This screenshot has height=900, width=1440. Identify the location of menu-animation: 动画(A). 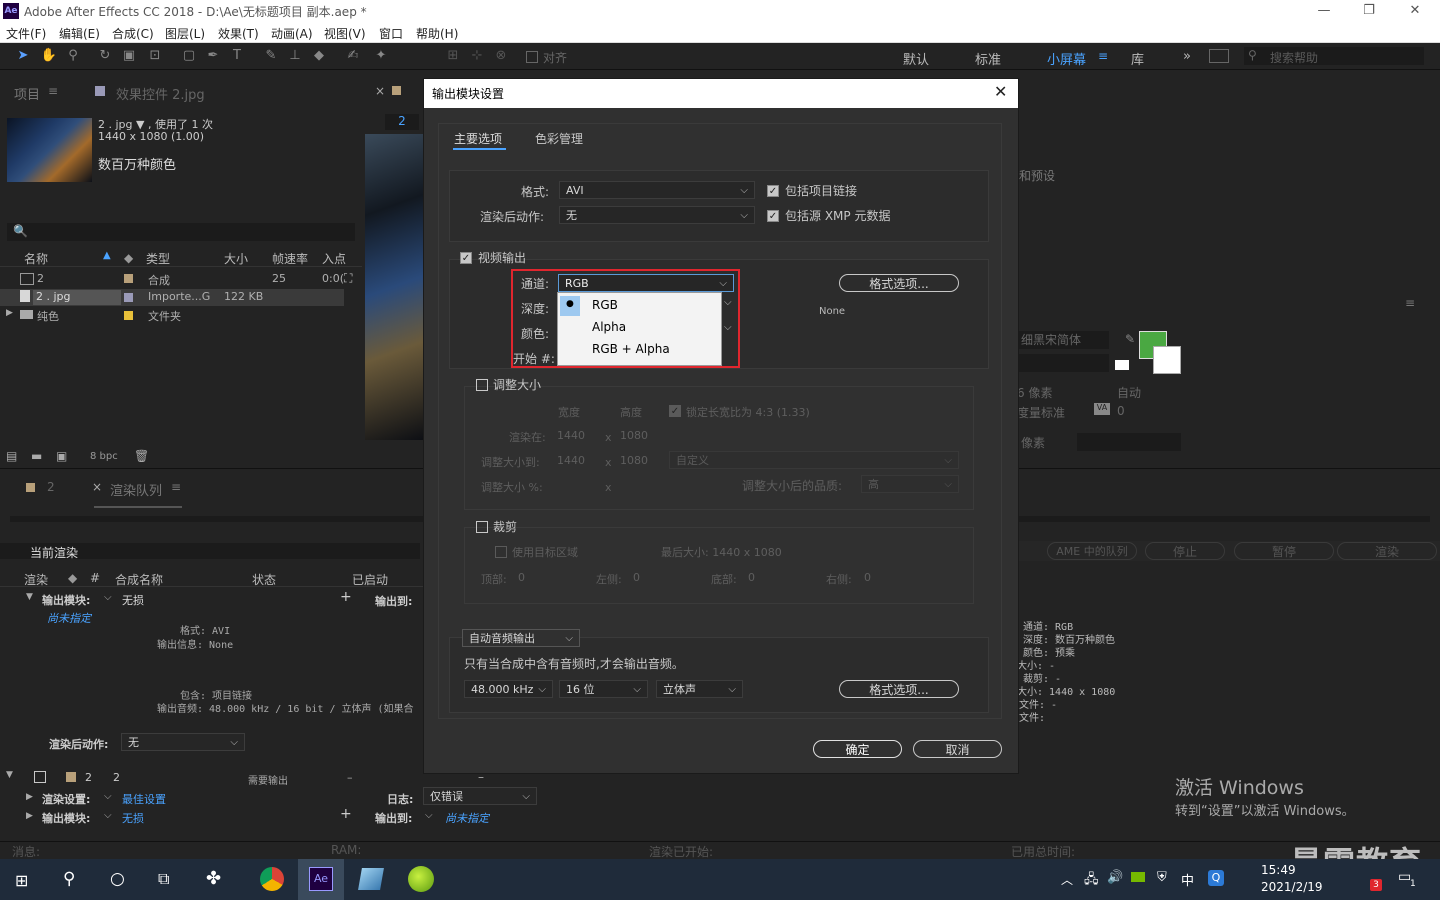
(292, 33).